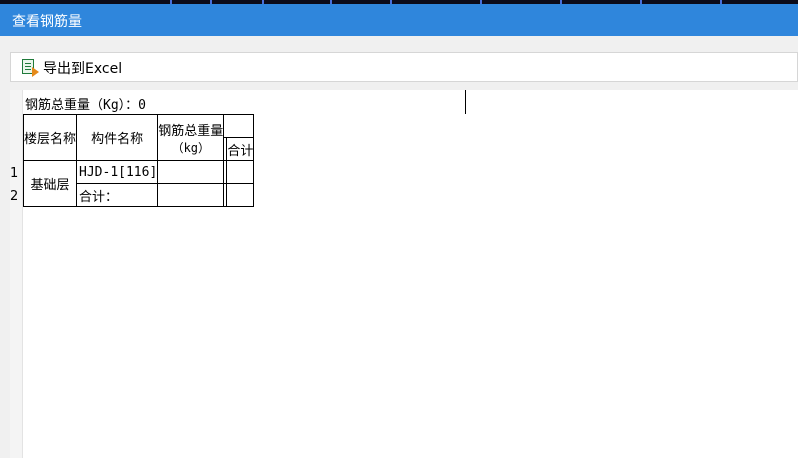  I want to click on header-total-weight-unit: （kg）, so click(191, 147).